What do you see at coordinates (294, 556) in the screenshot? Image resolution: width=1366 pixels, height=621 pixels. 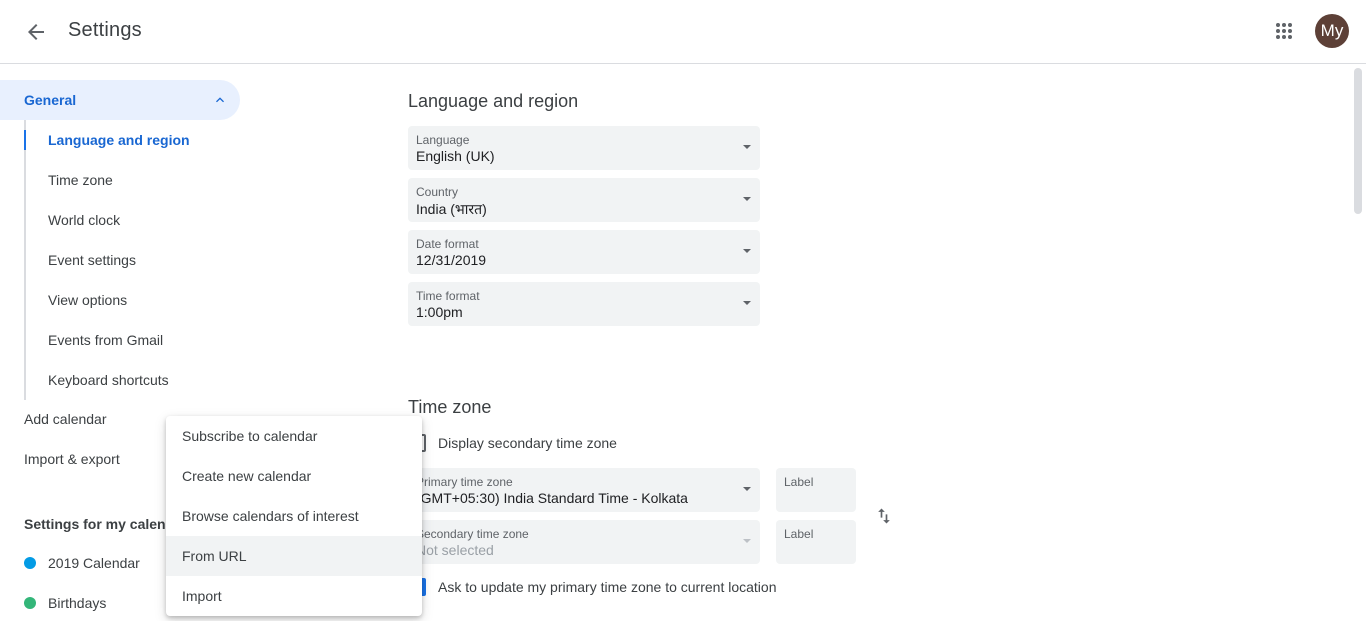 I see `menu-item-from-url: From URL` at bounding box center [294, 556].